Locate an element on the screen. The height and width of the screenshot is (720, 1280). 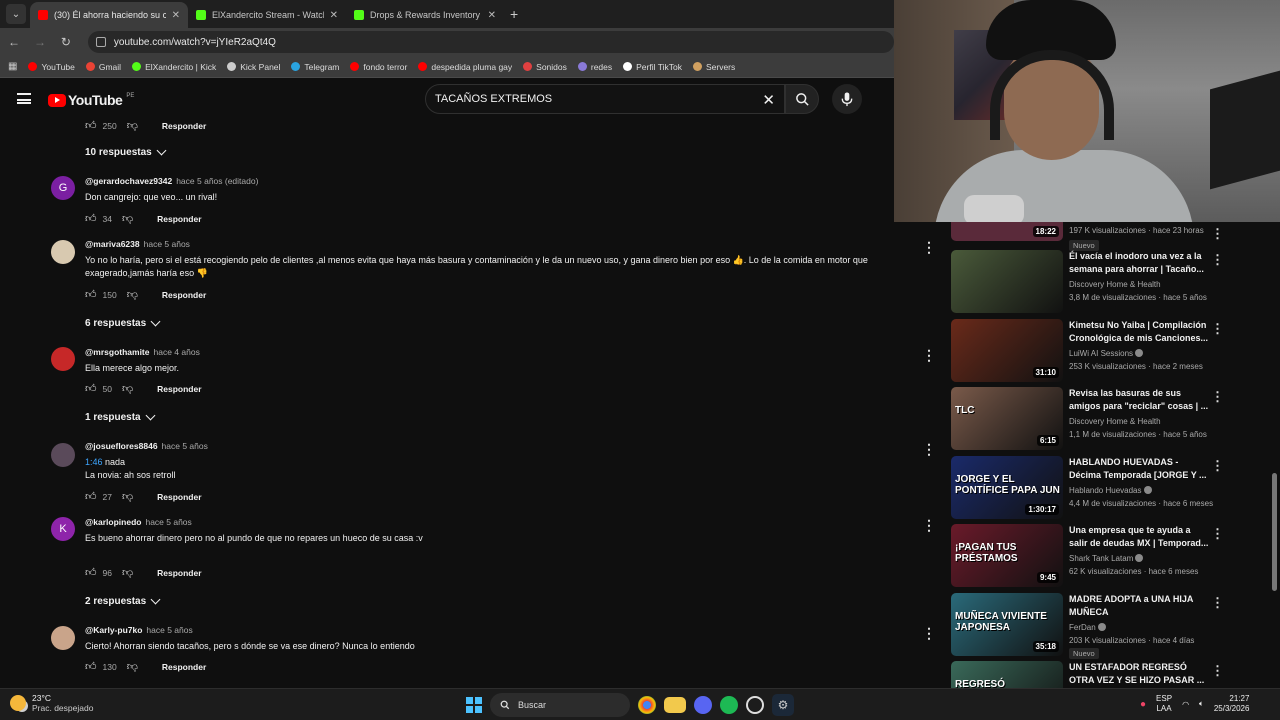
menu-icon is located at coordinates (24, 98).